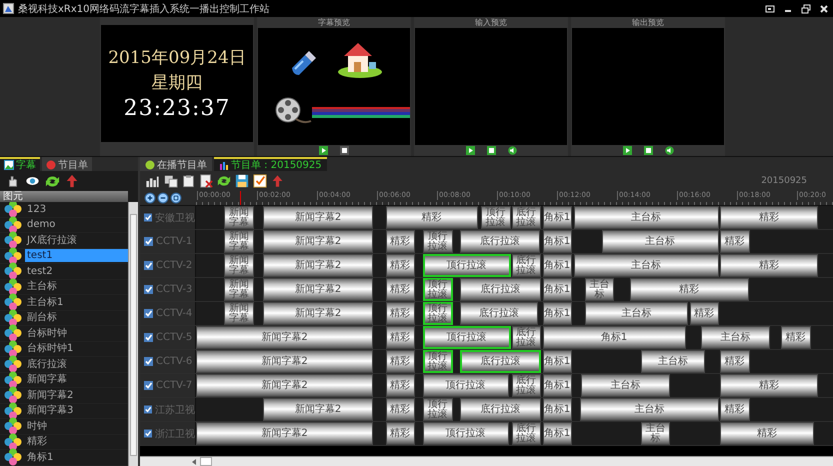 The image size is (833, 466). What do you see at coordinates (242, 181) in the screenshot?
I see `save-icon` at bounding box center [242, 181].